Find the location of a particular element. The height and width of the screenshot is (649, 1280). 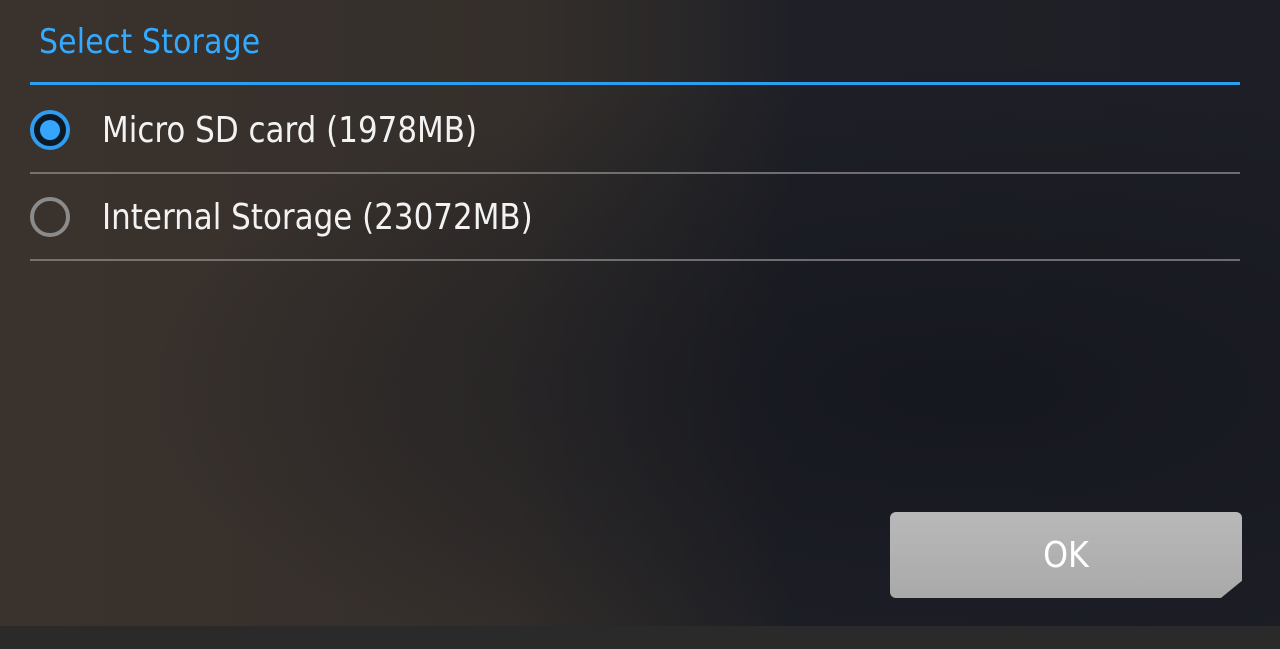

radio-checked-icon is located at coordinates (50, 130).